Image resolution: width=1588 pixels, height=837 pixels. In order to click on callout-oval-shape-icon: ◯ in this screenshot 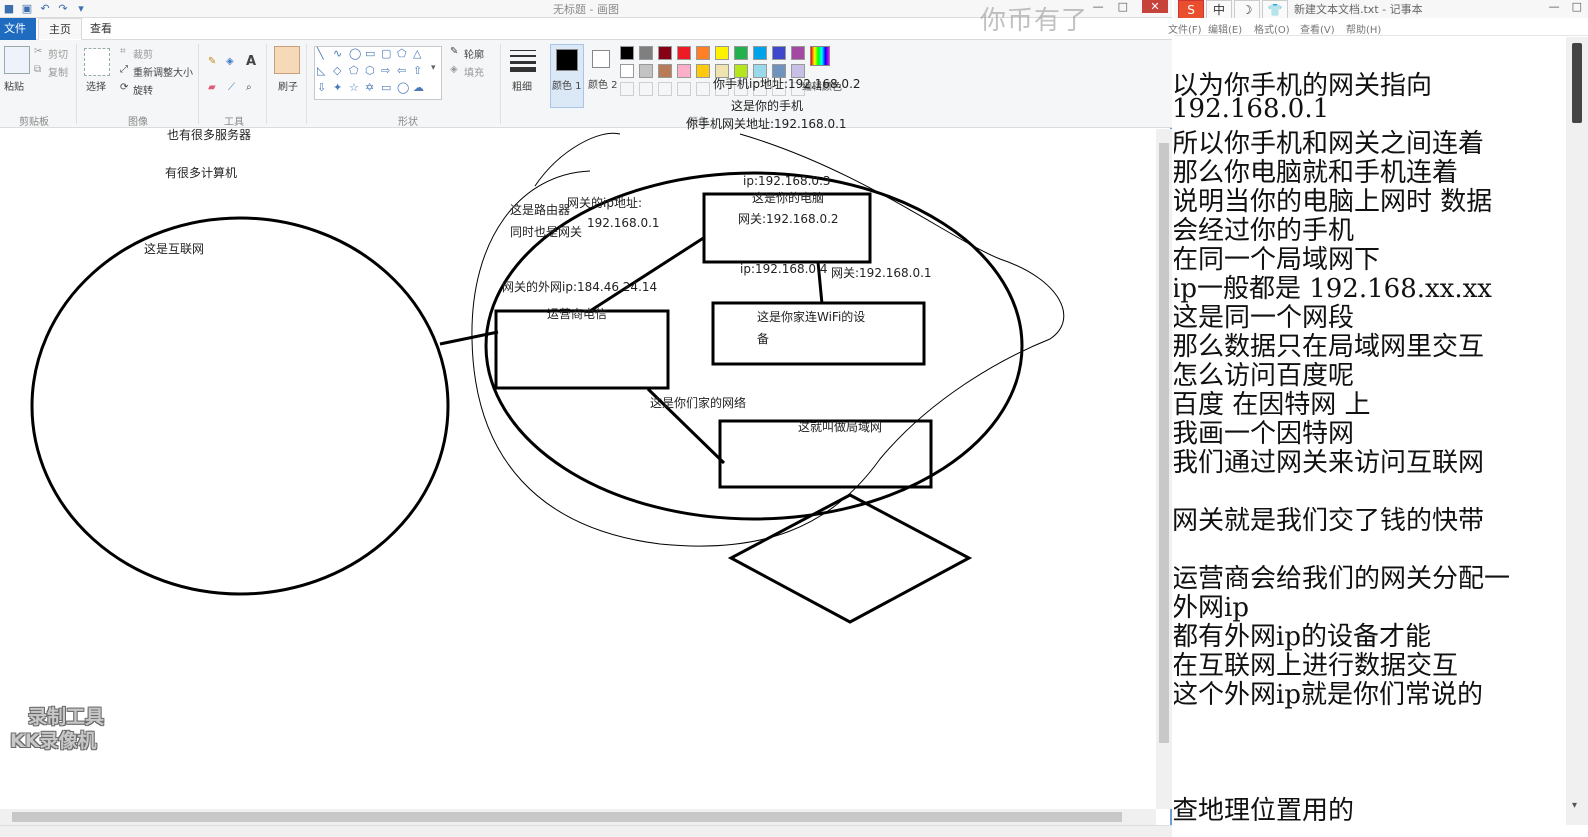, I will do `click(403, 87)`.